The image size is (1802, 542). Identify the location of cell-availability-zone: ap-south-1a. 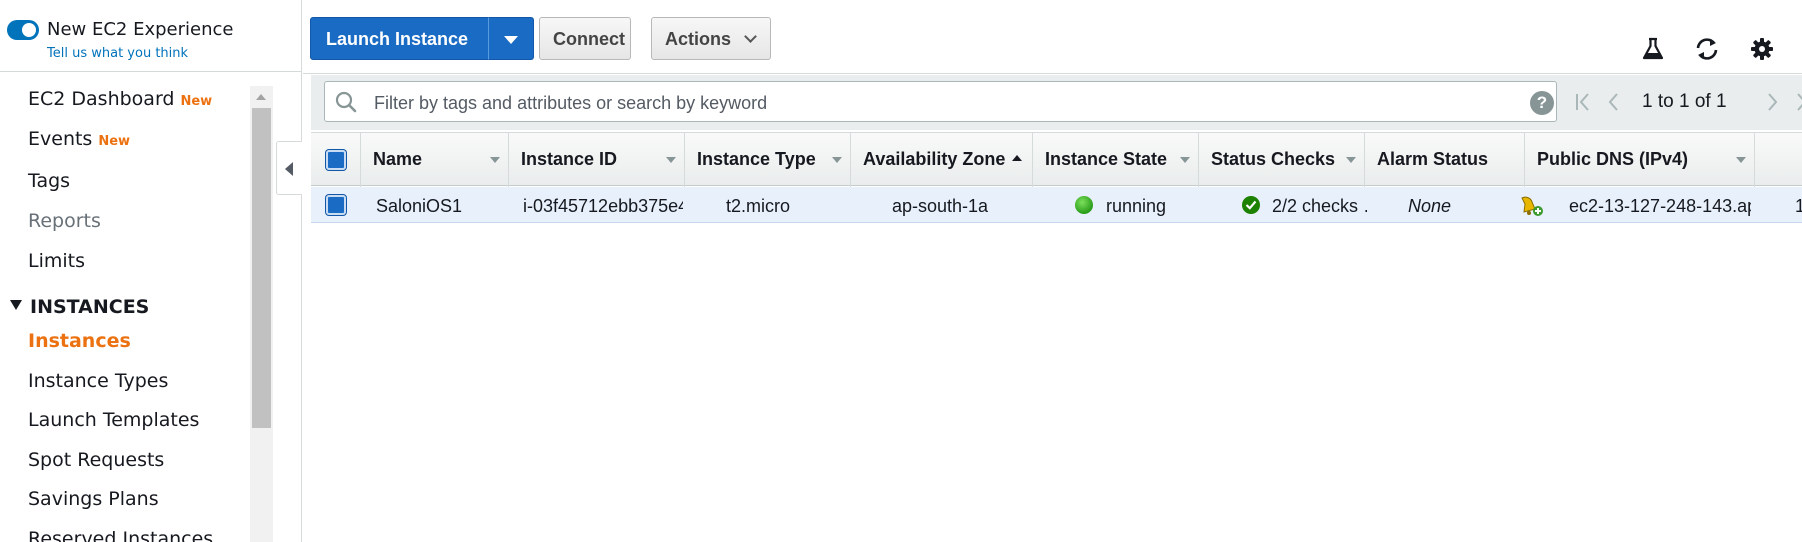
(940, 206).